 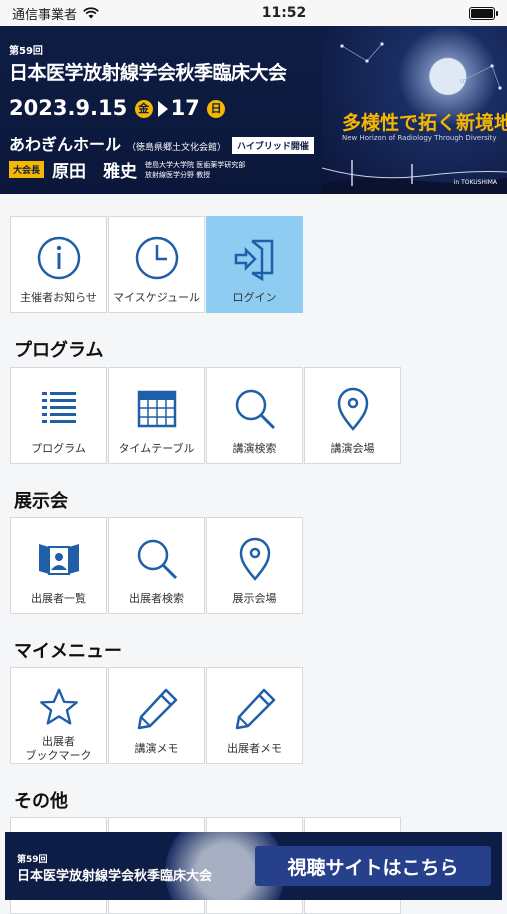 I want to click on banner-slogan: 多様性で拓く新境地, so click(x=424, y=123).